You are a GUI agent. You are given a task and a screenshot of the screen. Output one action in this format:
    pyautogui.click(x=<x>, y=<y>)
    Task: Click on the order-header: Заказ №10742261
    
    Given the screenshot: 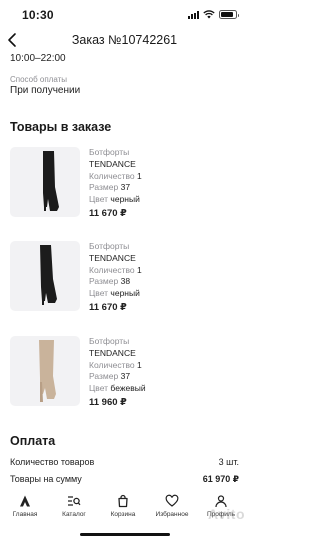 What is the action you would take?
    pyautogui.click(x=124, y=41)
    